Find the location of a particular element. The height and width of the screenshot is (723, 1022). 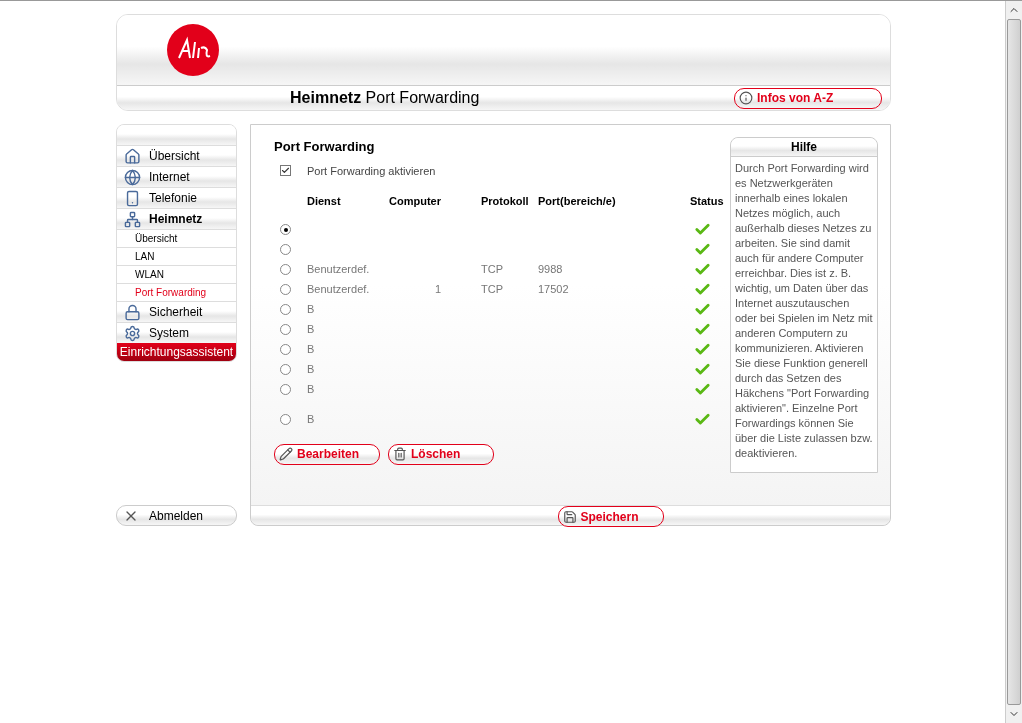

section-title: Port Forwarding is located at coordinates (325, 147).